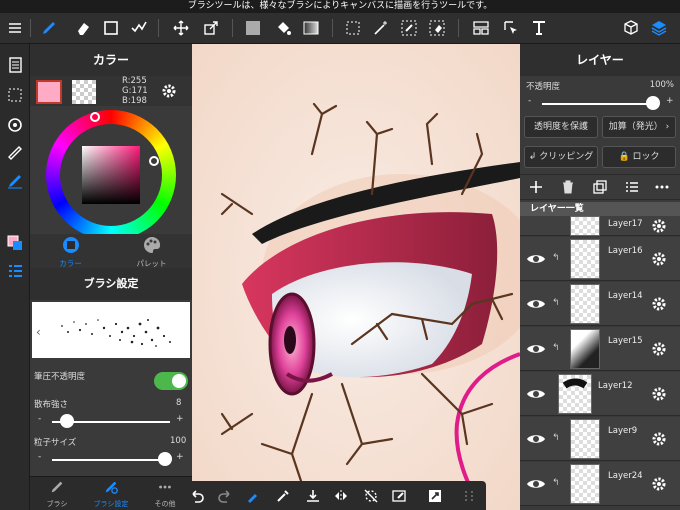 Image resolution: width=680 pixels, height=510 pixels. Describe the element at coordinates (15, 153) in the screenshot. I see `ruler-icon` at that location.